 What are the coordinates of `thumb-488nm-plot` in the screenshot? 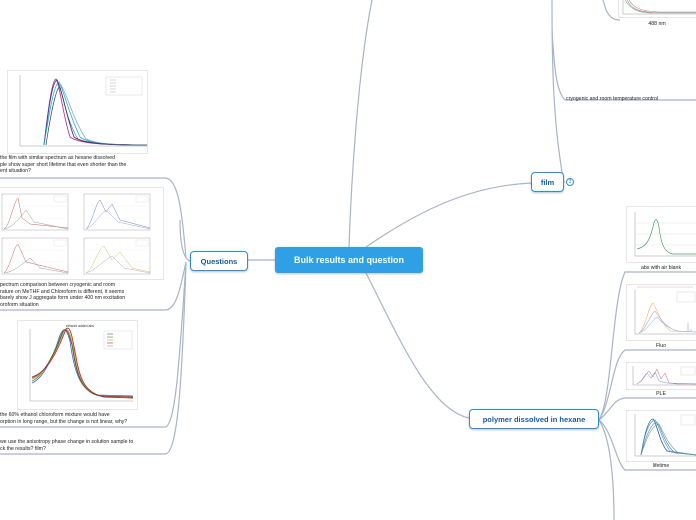 It's located at (657, 9).